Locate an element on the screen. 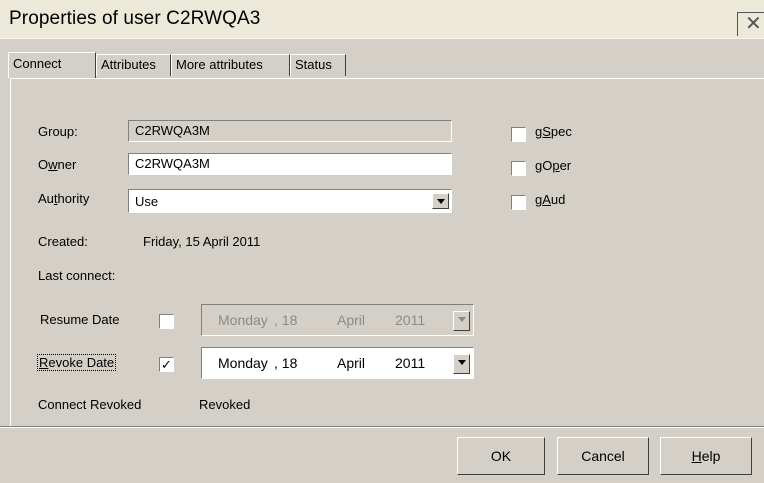 Image resolution: width=764 pixels, height=483 pixels. resume-year: 2011 is located at coordinates (410, 320).